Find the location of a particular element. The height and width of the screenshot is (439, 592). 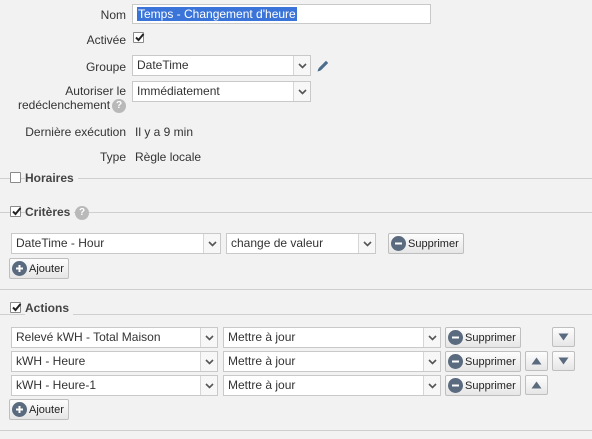

criteria-checkbox is located at coordinates (16, 211).